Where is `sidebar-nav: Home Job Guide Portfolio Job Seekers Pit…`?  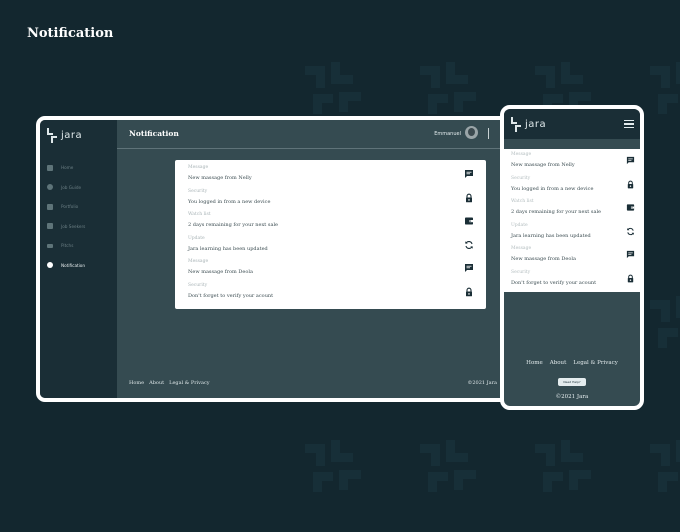 sidebar-nav: Home Job Guide Portfolio Job Seekers Pit… is located at coordinates (66, 216).